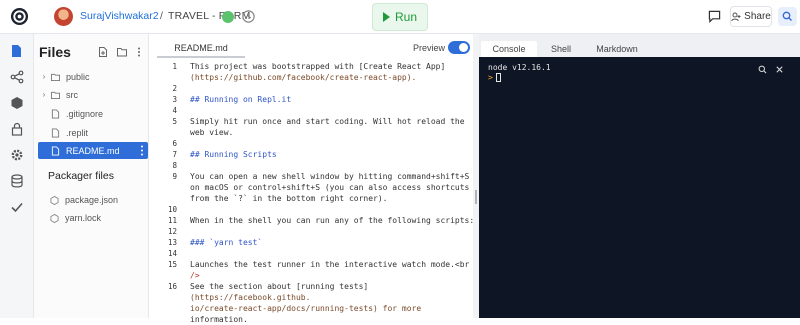 Image resolution: width=800 pixels, height=325 pixels. I want to click on history-icon, so click(248, 16).